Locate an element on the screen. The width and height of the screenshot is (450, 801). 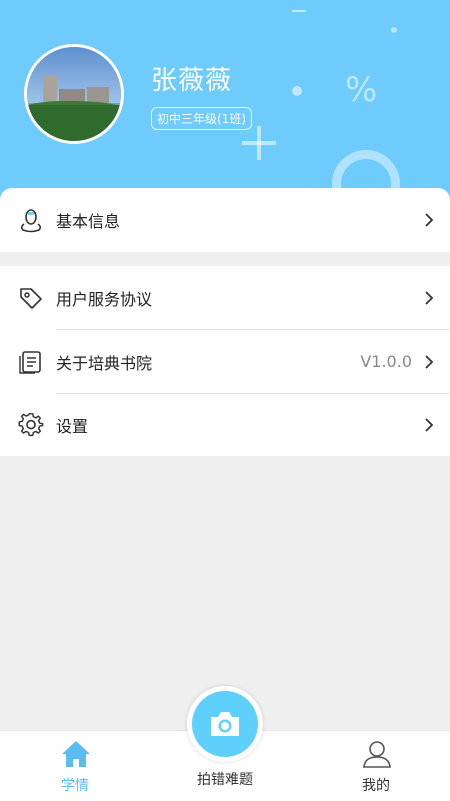
tab-label-camera: 拍错难题 is located at coordinates (225, 780).